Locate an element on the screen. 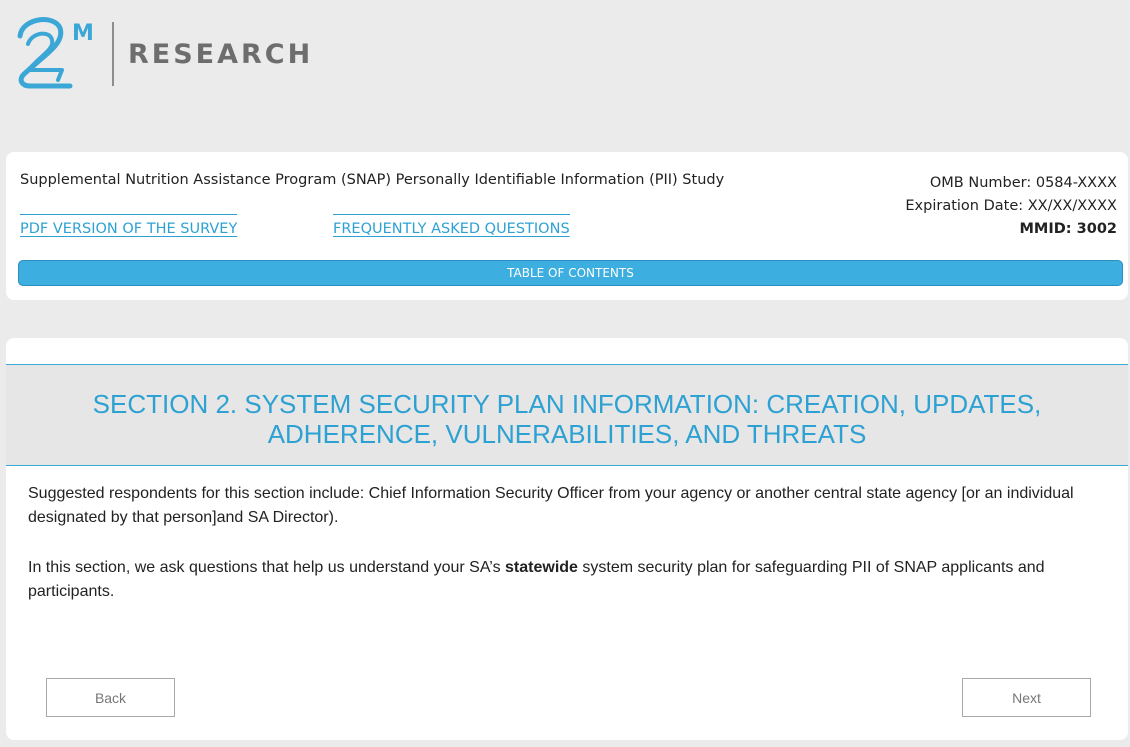  mmid: MMID: 3002 is located at coordinates (1068, 229).